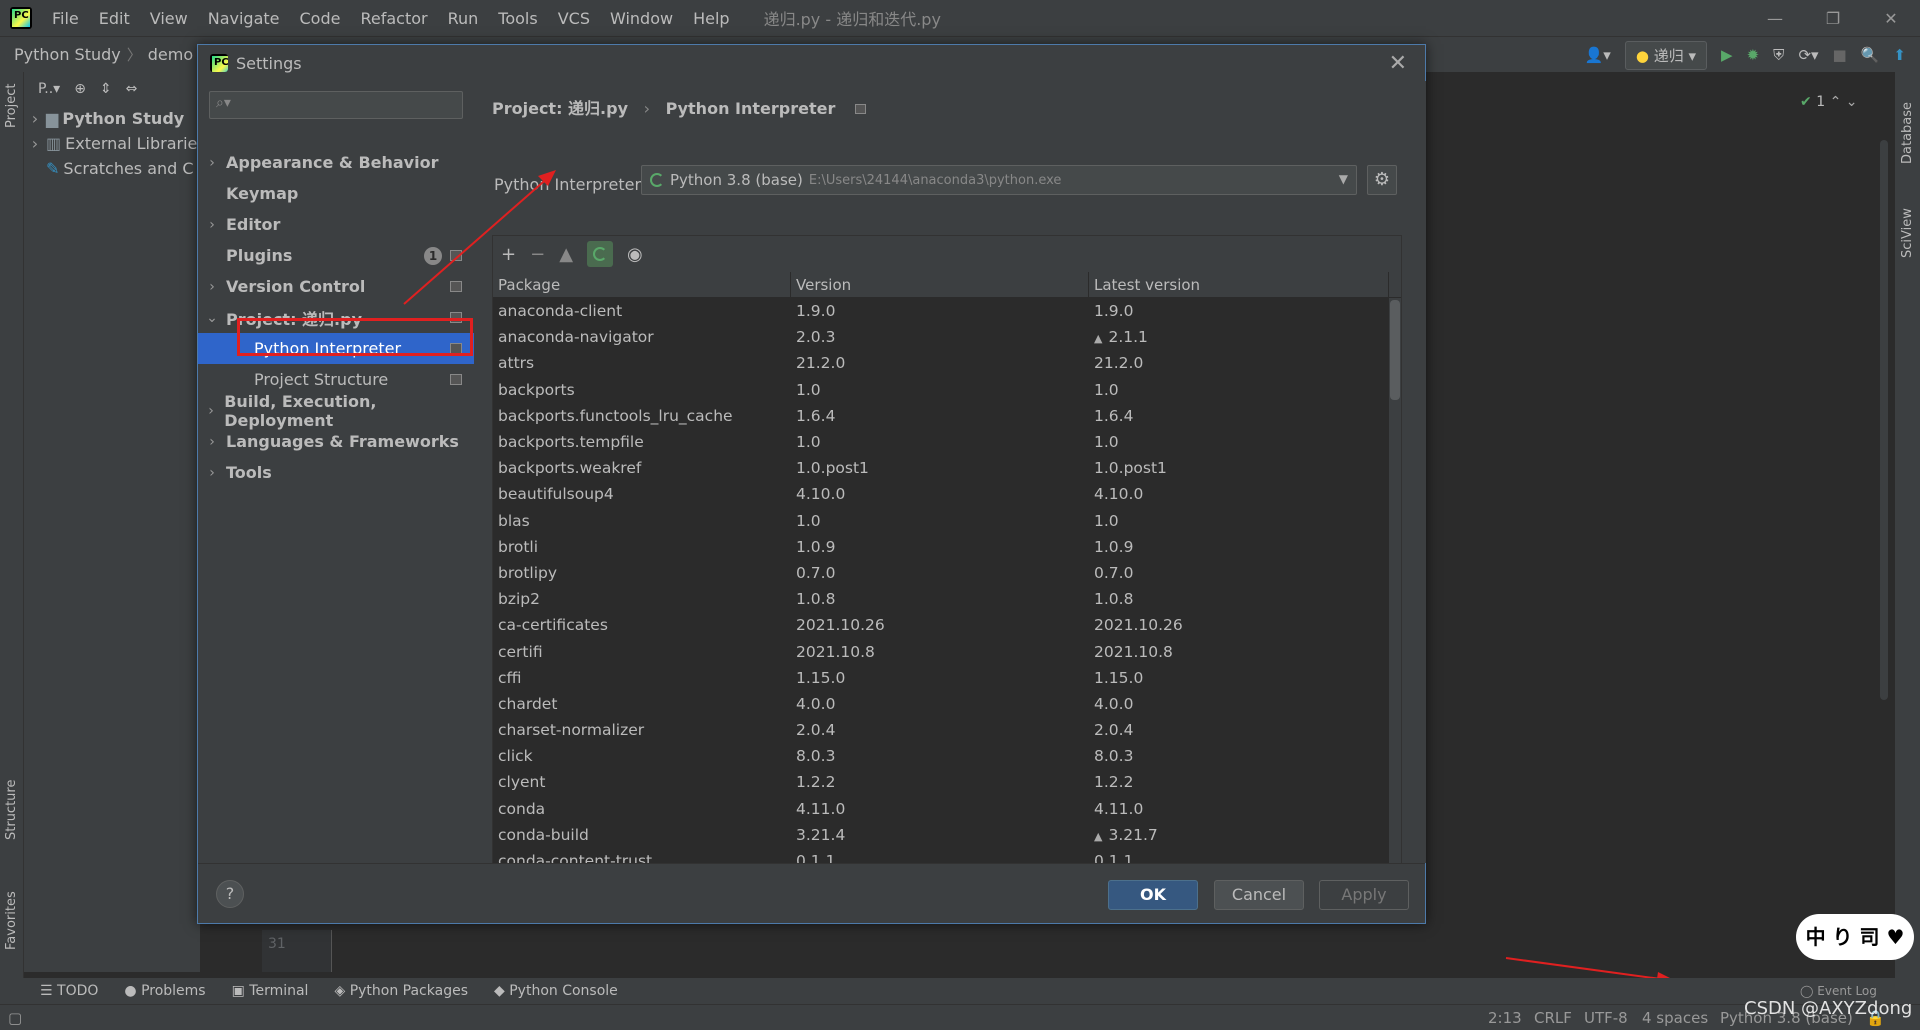 The height and width of the screenshot is (1030, 1920). I want to click on terminal-icon: ▣, so click(238, 991).